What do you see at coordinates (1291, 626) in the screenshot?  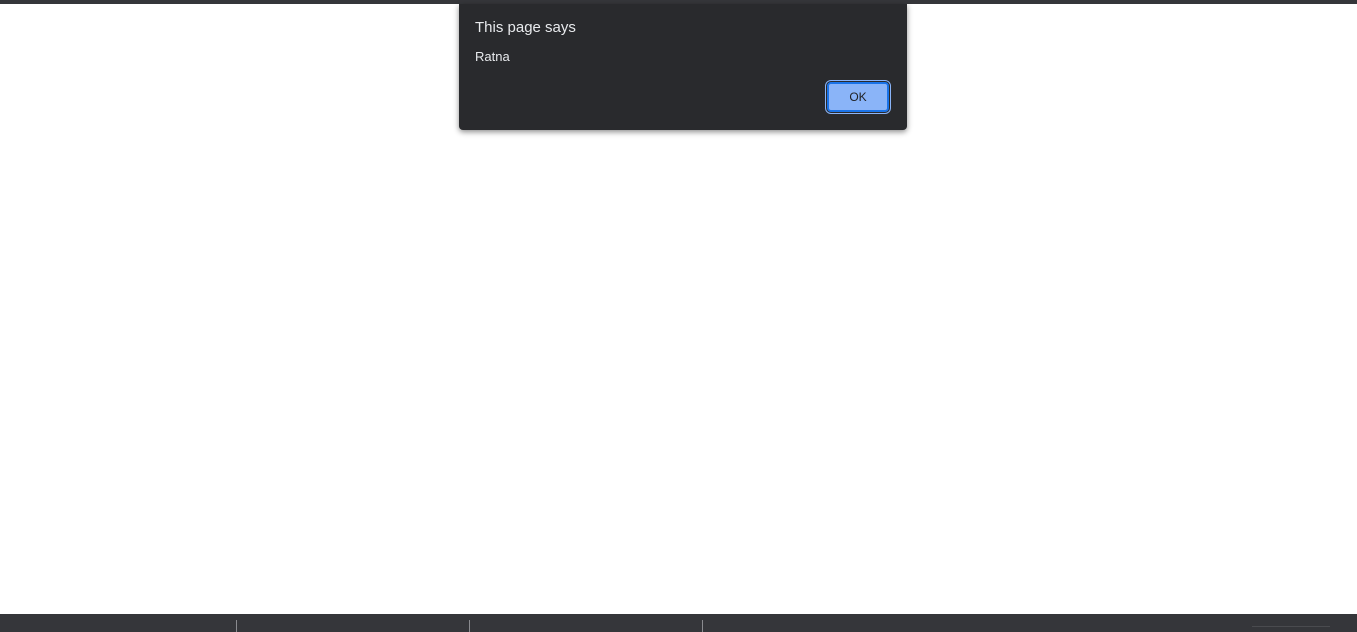 I see `bottom-bar-right-slot` at bounding box center [1291, 626].